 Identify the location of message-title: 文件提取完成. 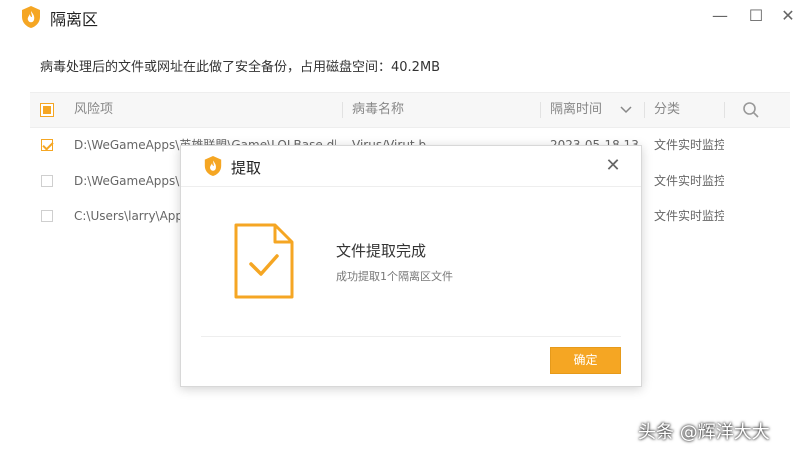
(381, 251).